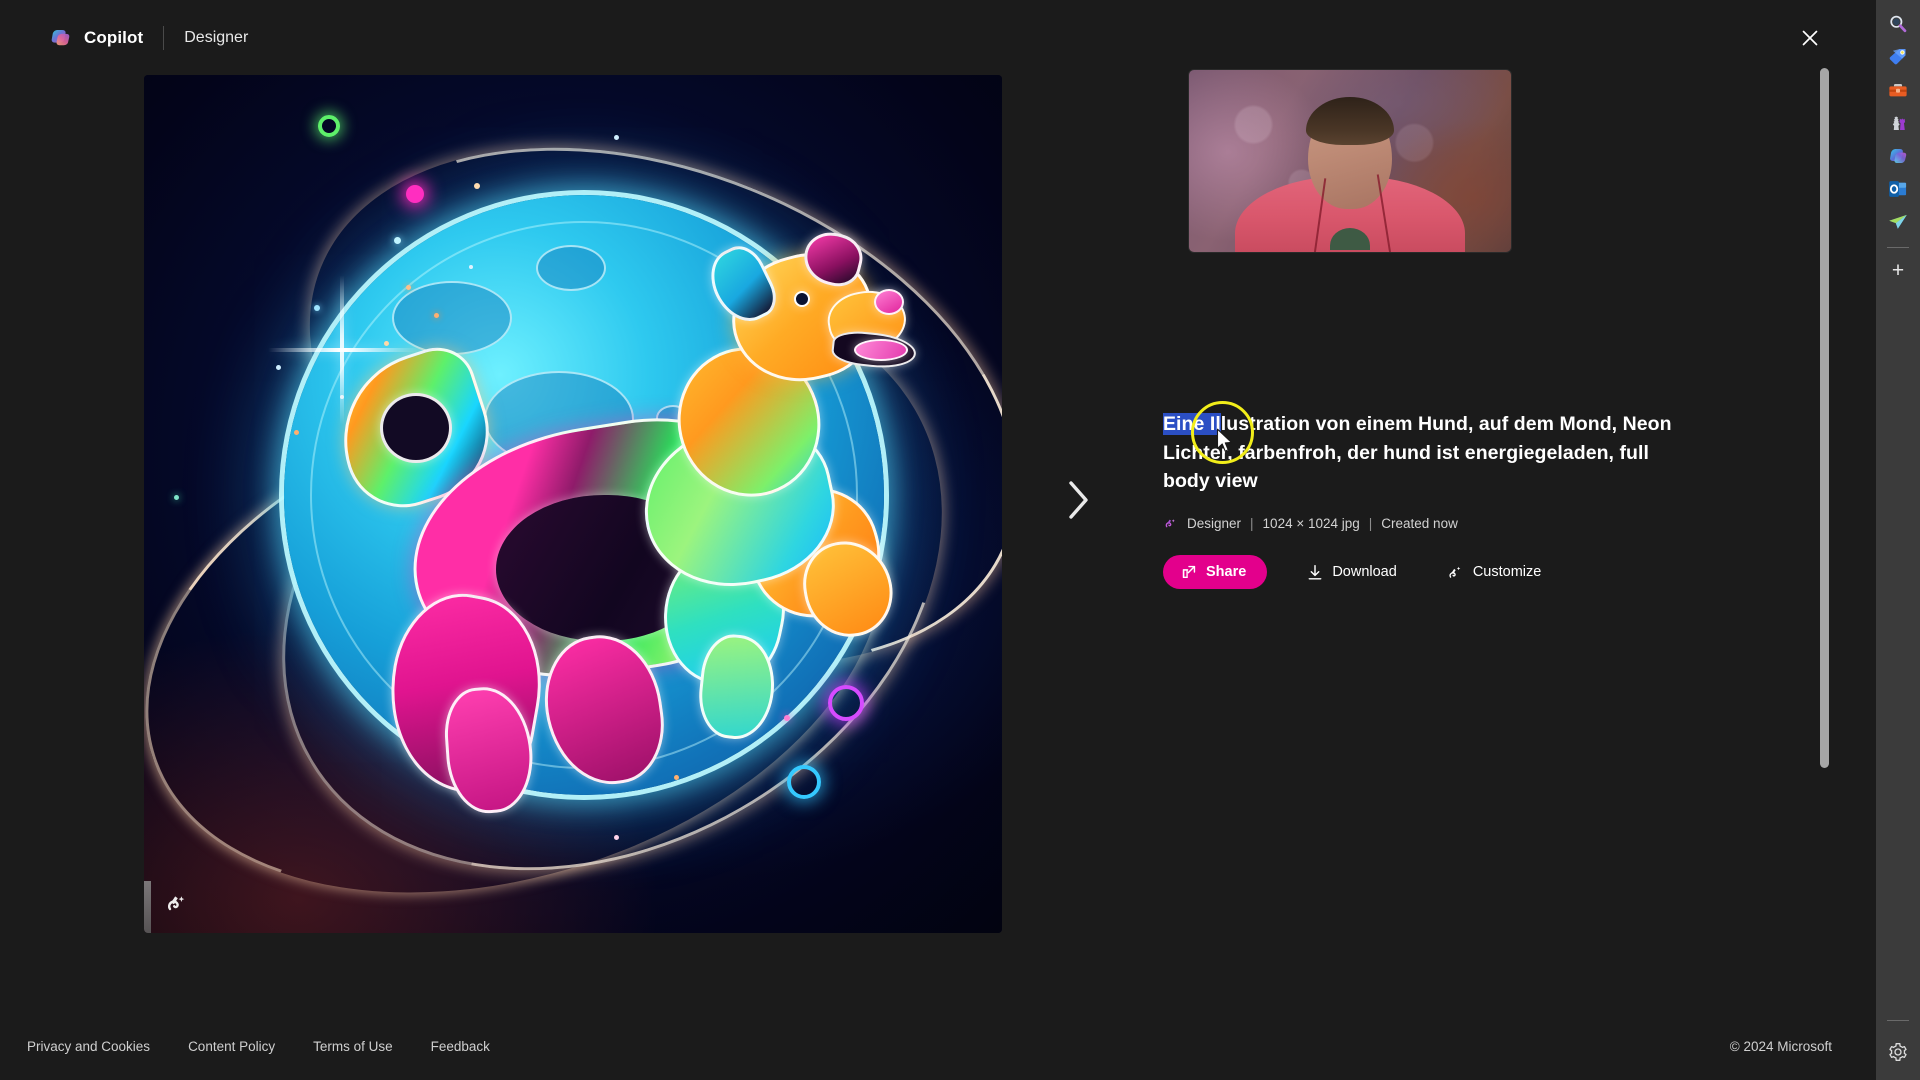 This screenshot has height=1080, width=1920. What do you see at coordinates (1189, 572) in the screenshot?
I see `share-icon` at bounding box center [1189, 572].